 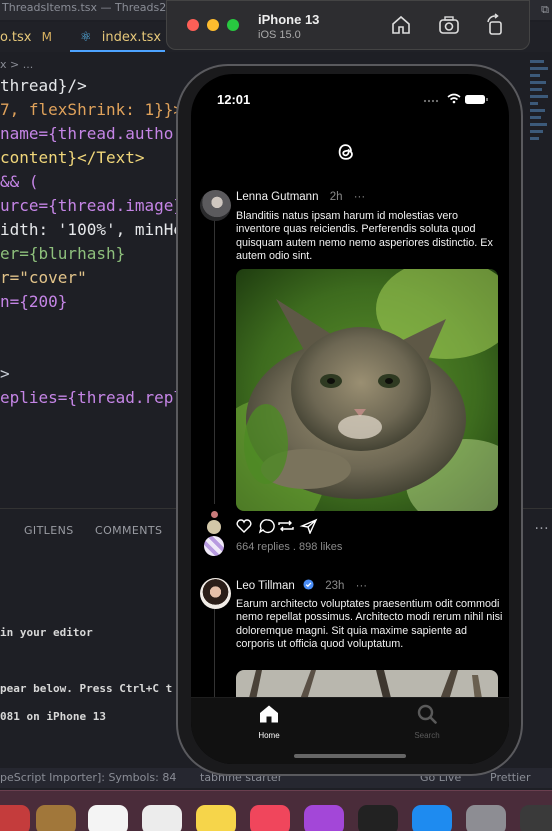 What do you see at coordinates (378, 818) in the screenshot?
I see `tv-icon` at bounding box center [378, 818].